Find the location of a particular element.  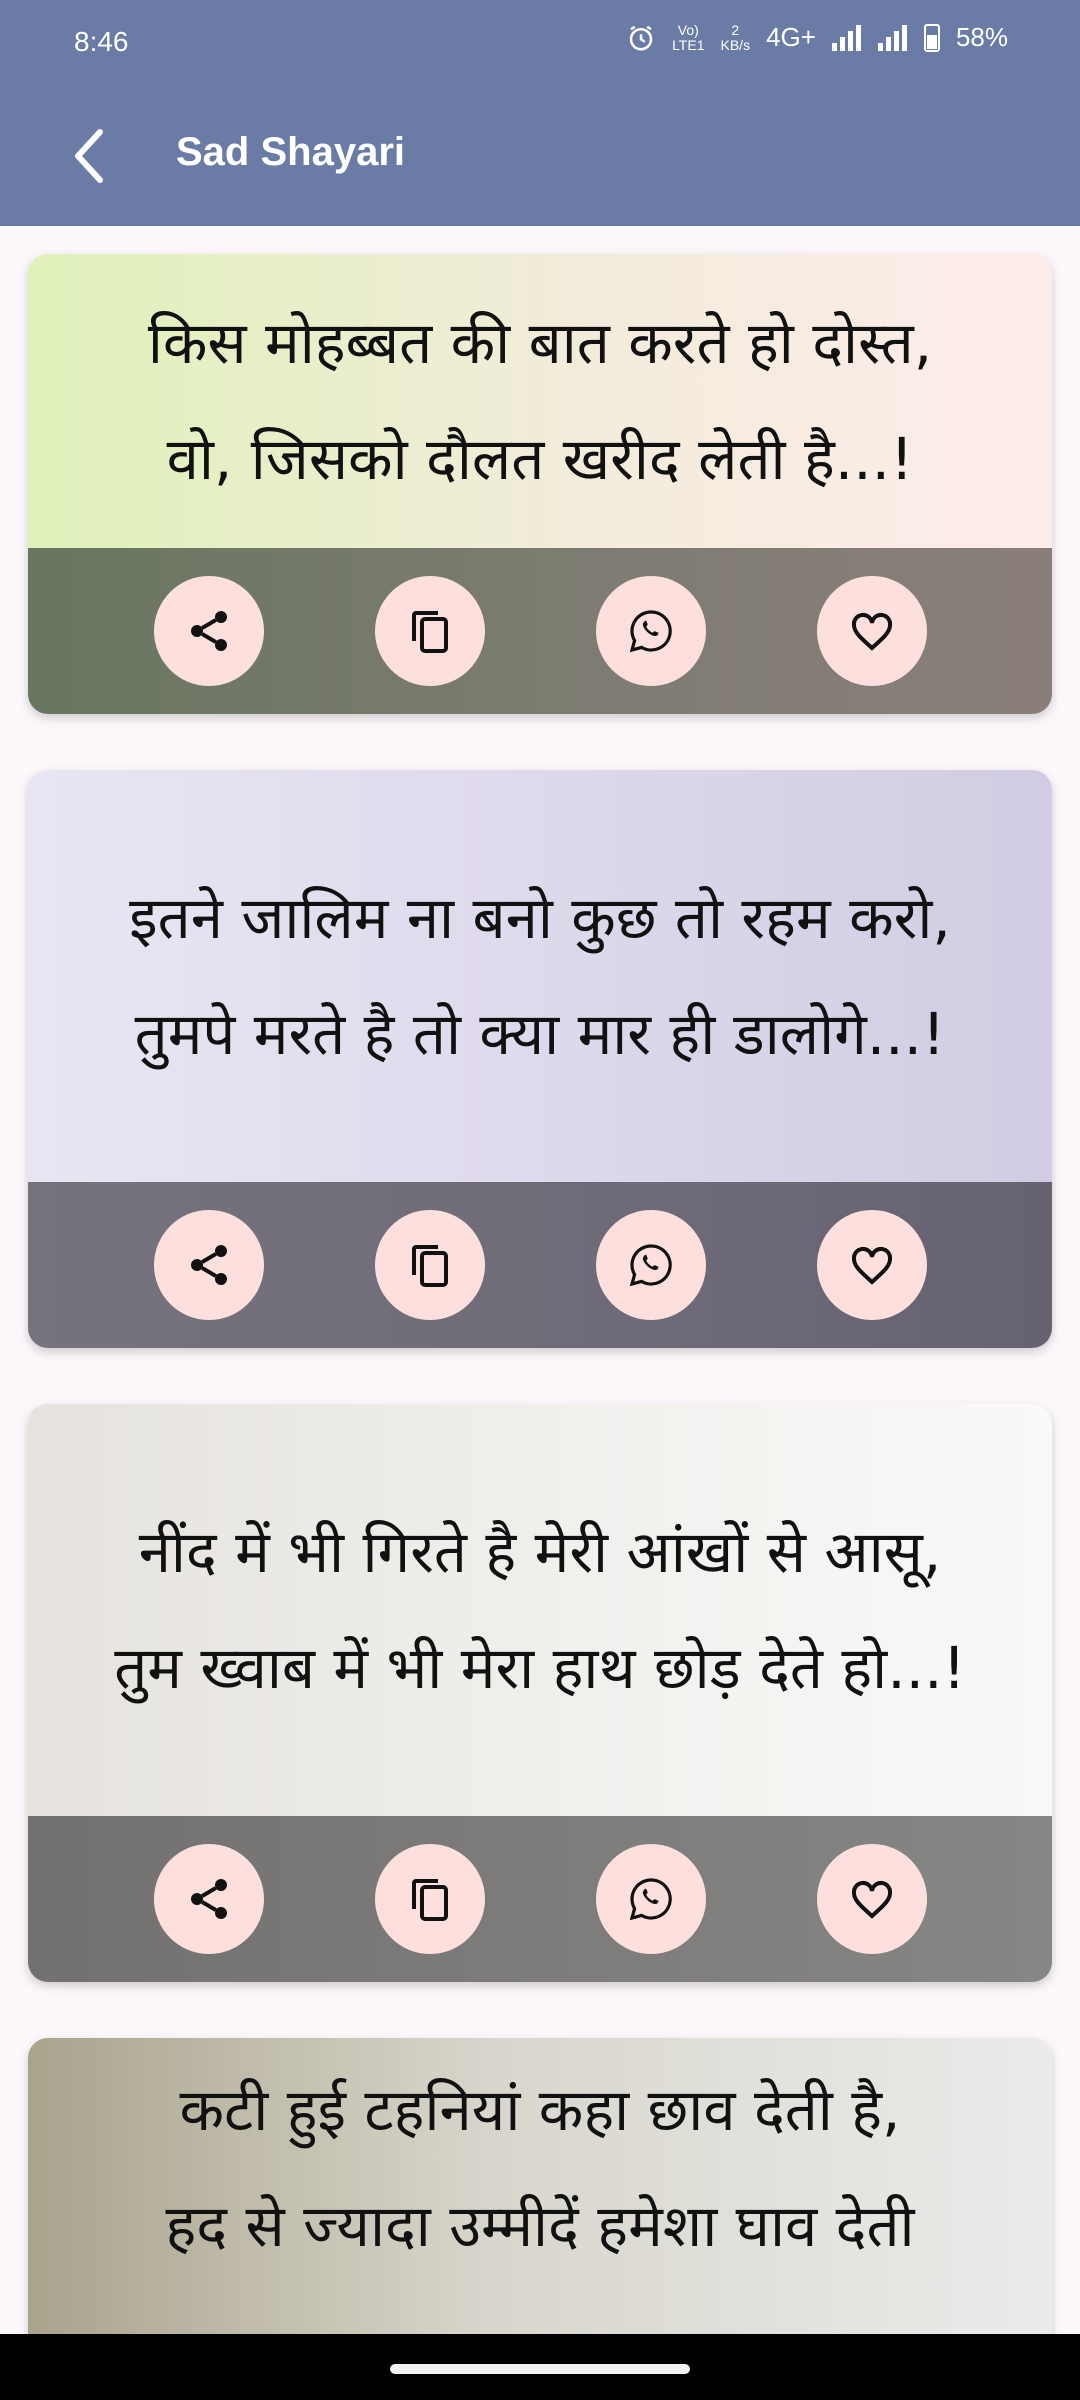

back-button is located at coordinates (90, 156).